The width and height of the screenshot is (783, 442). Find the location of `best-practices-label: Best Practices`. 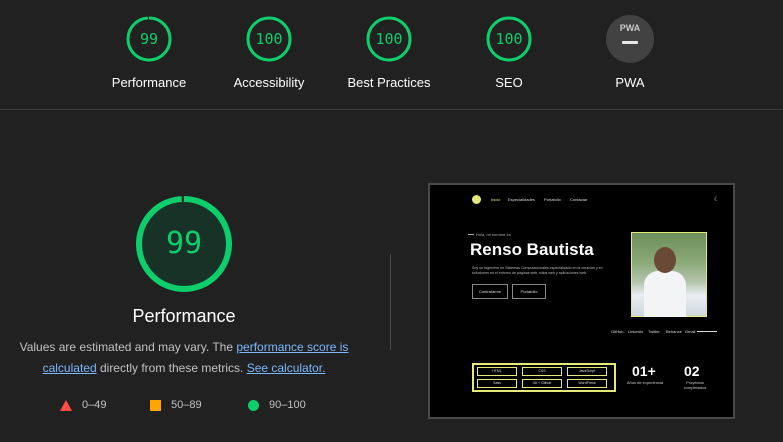

best-practices-label: Best Practices is located at coordinates (389, 82).